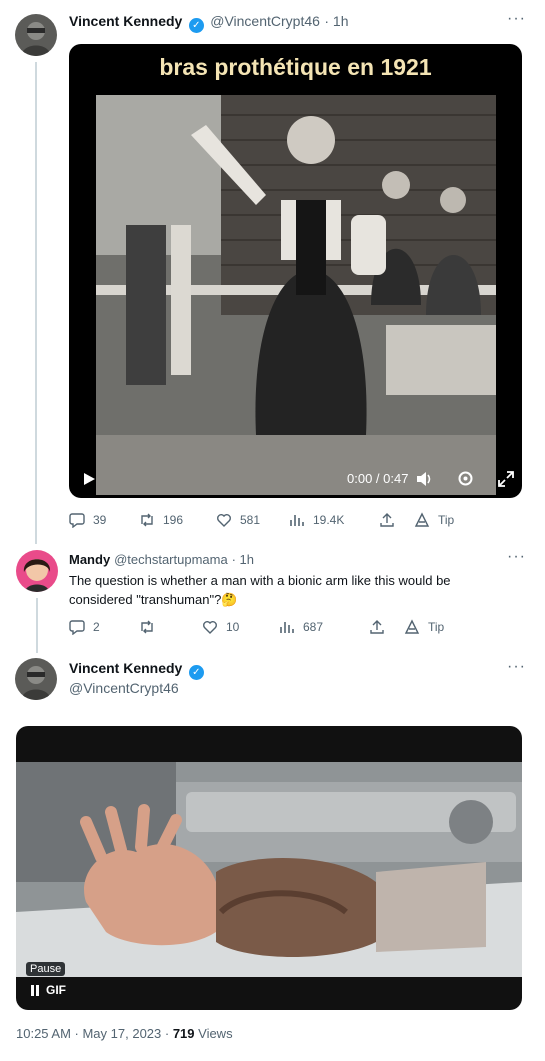 The image size is (545, 1061). What do you see at coordinates (104, 627) in the screenshot?
I see `reply-button: 2` at bounding box center [104, 627].